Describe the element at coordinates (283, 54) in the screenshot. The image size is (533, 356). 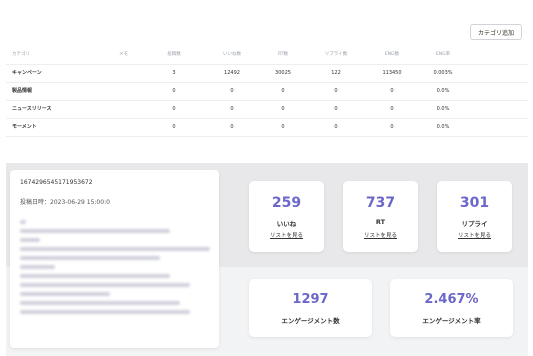
I see `header-rt: RT数` at that location.